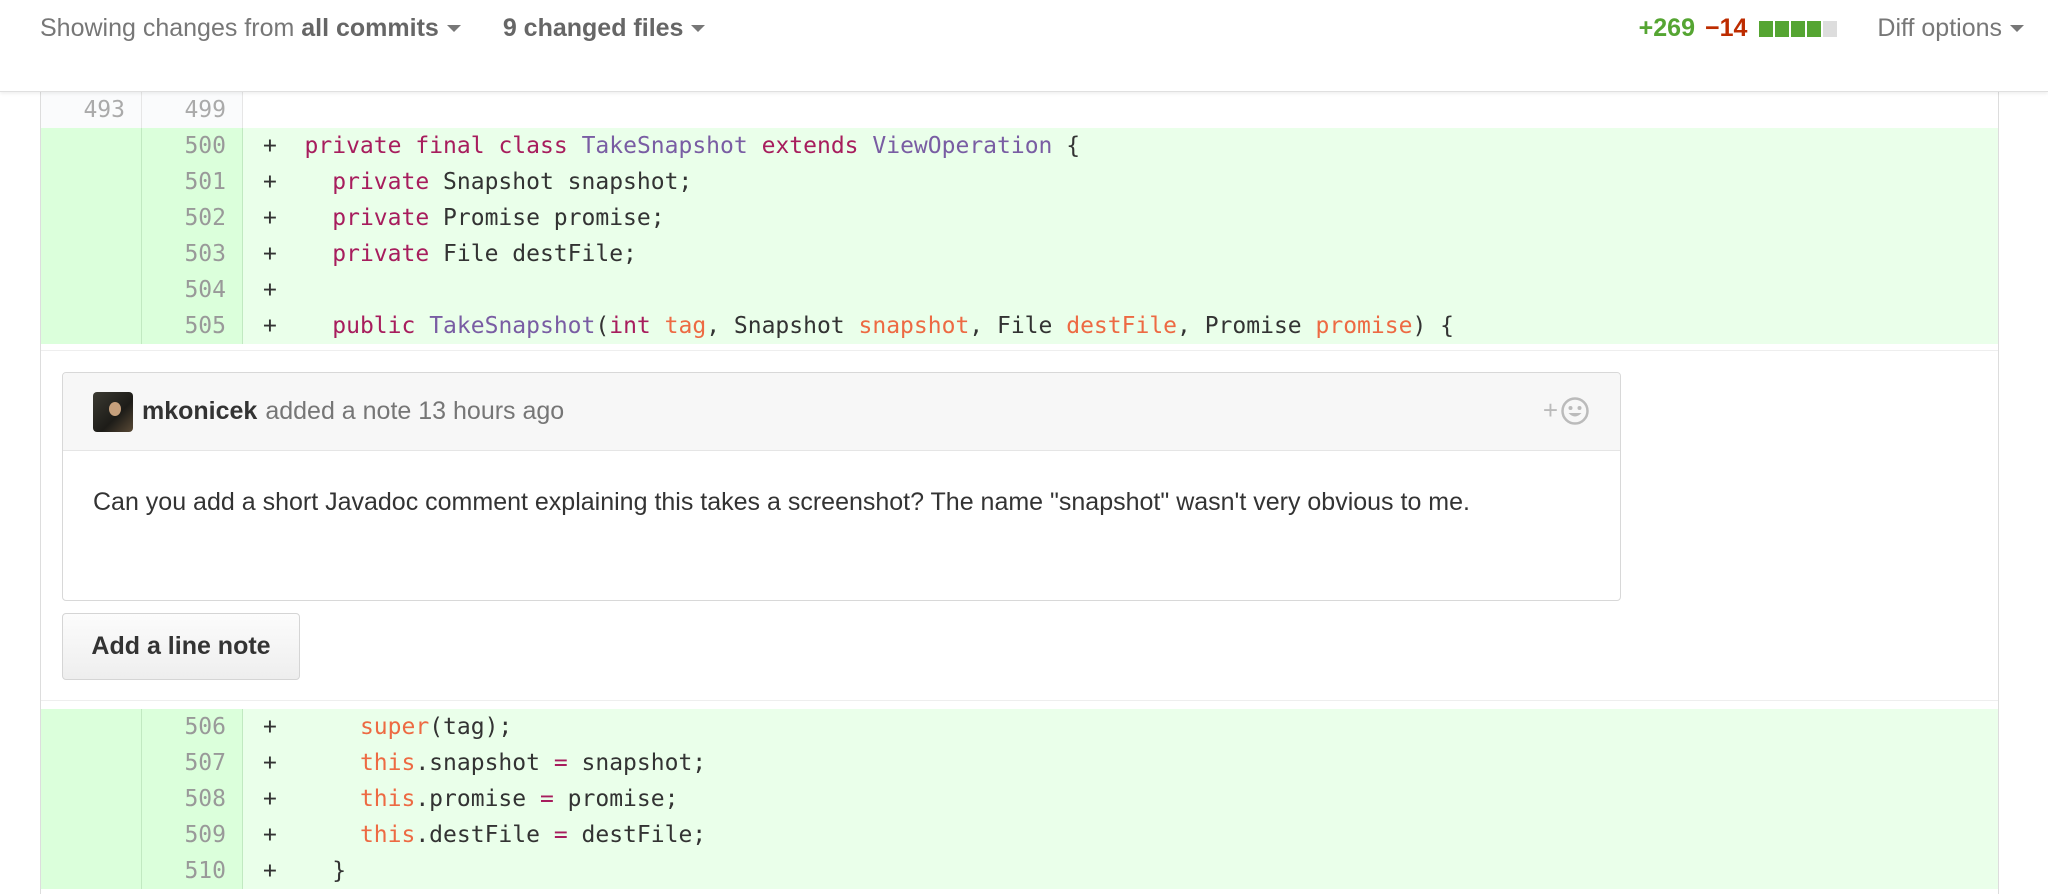  I want to click on code-token: snapshot, so click(914, 326).